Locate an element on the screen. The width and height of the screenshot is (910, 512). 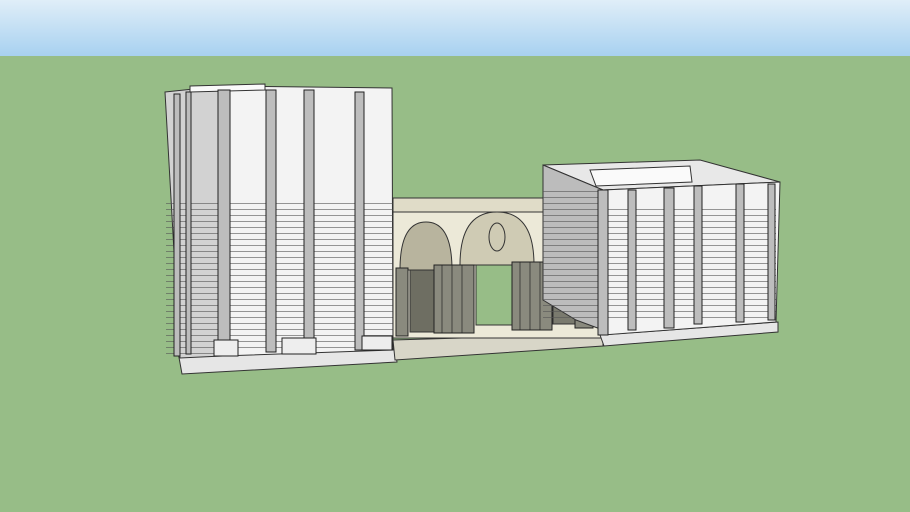
left-tower is located at coordinates (281, 229).